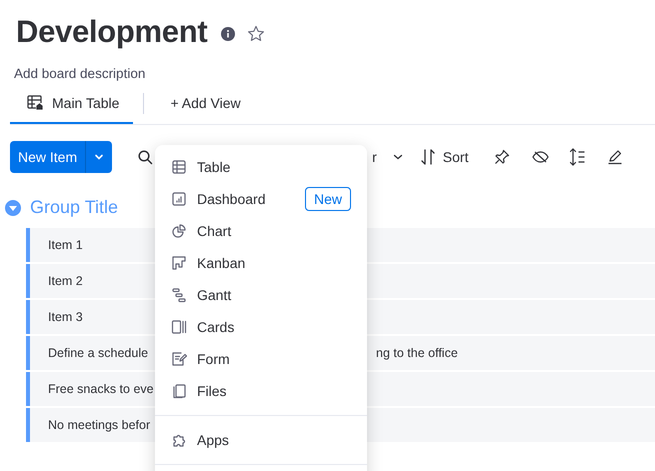  Describe the element at coordinates (65, 281) in the screenshot. I see `item-name: Item 2` at that location.